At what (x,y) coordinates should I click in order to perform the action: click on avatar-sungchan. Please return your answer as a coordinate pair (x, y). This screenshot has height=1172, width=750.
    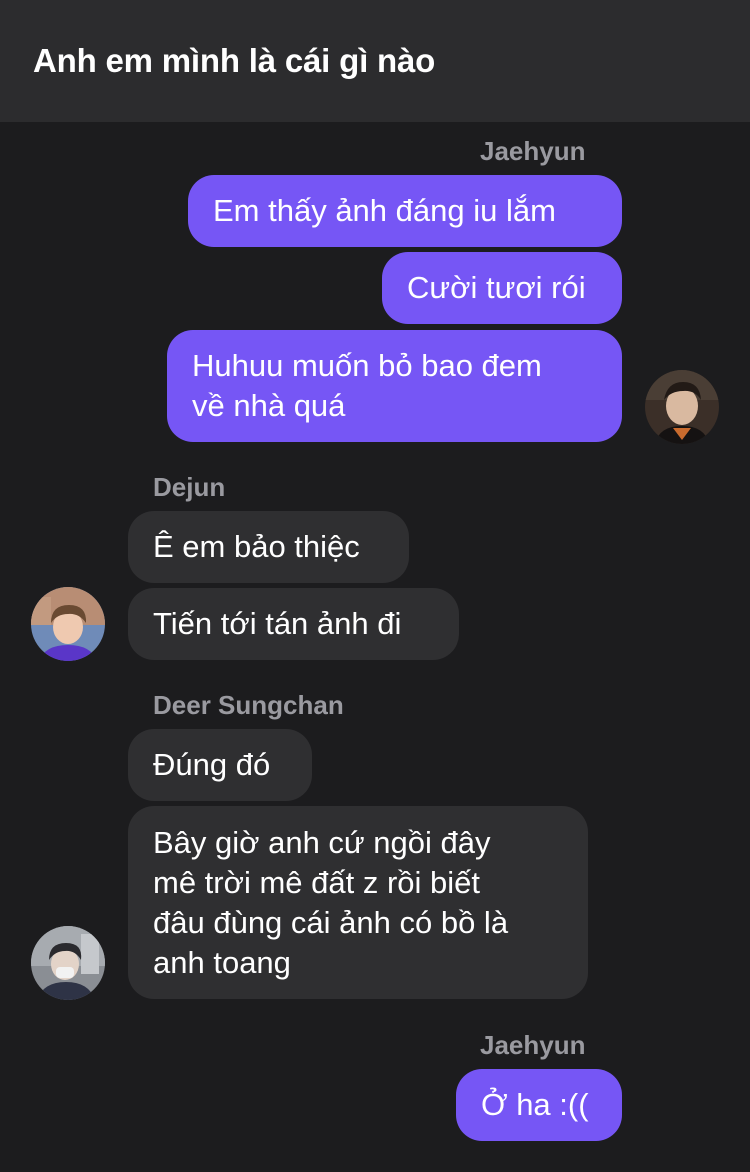
    Looking at the image, I should click on (68, 963).